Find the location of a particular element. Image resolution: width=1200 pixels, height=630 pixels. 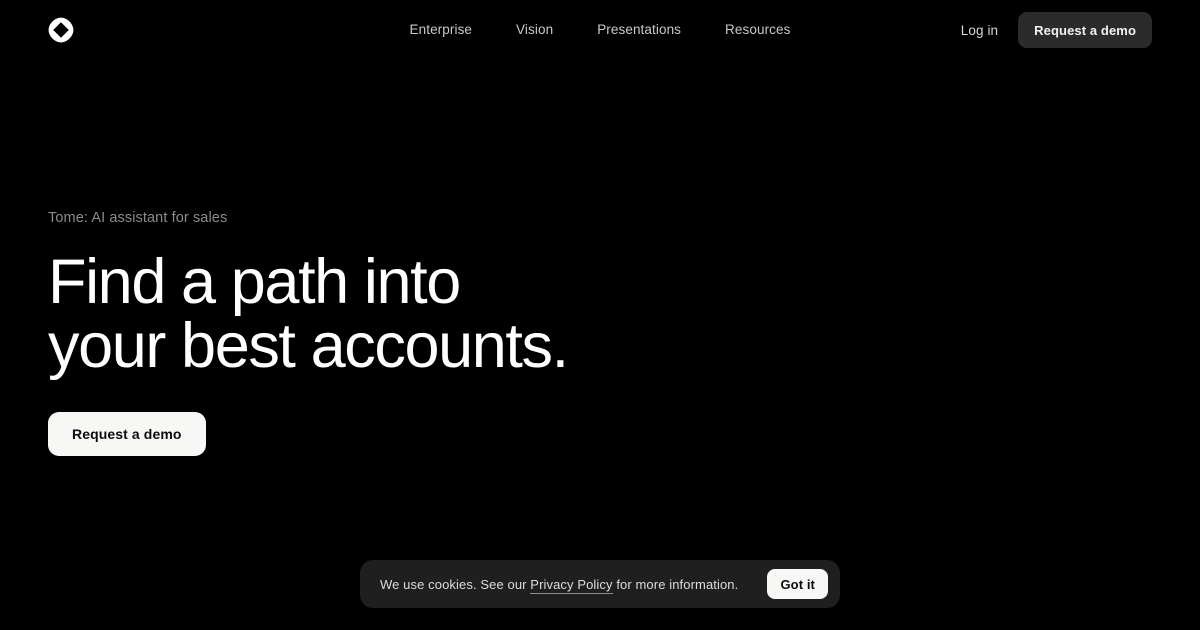

hero-request-demo-button: Request a demo is located at coordinates (127, 434).